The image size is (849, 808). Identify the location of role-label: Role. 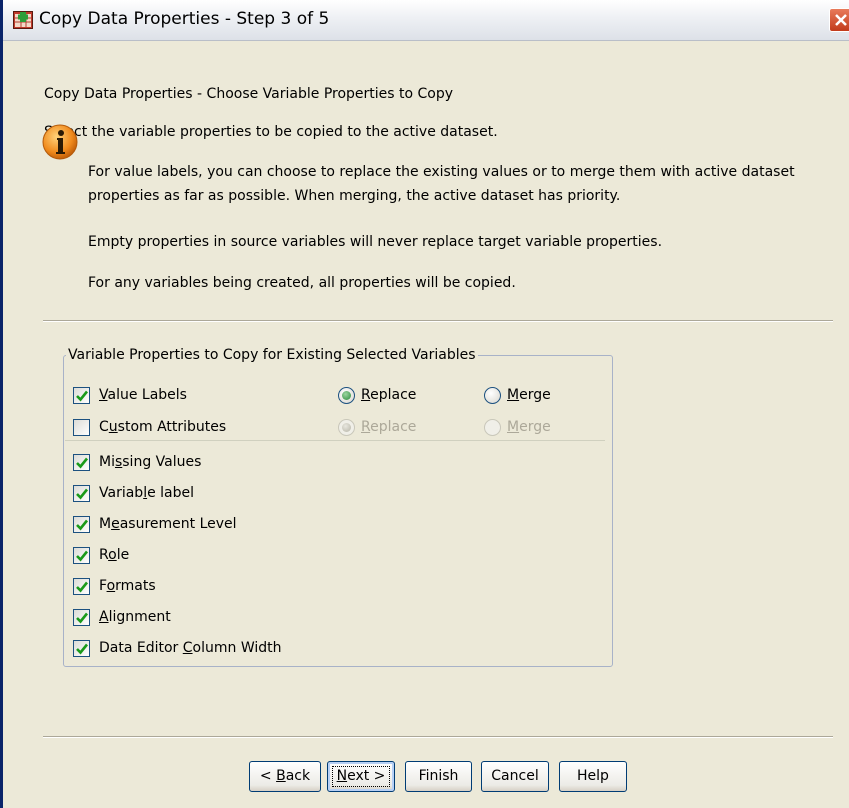
(114, 555).